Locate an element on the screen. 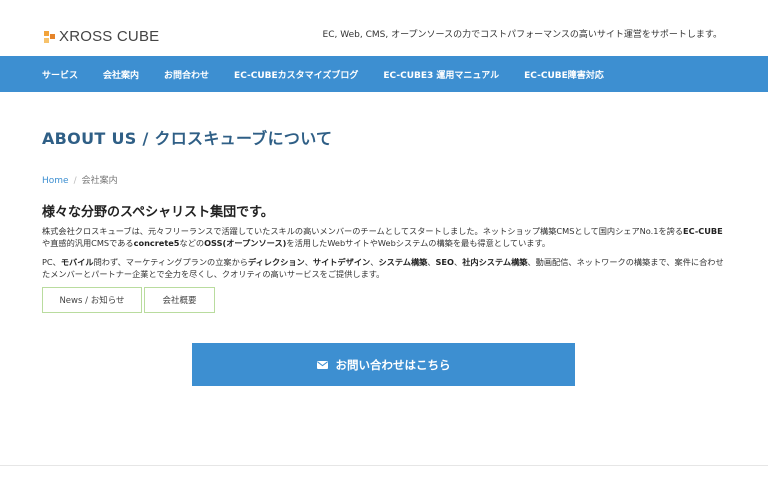  news-tab-button: News / お知らせ is located at coordinates (92, 300).